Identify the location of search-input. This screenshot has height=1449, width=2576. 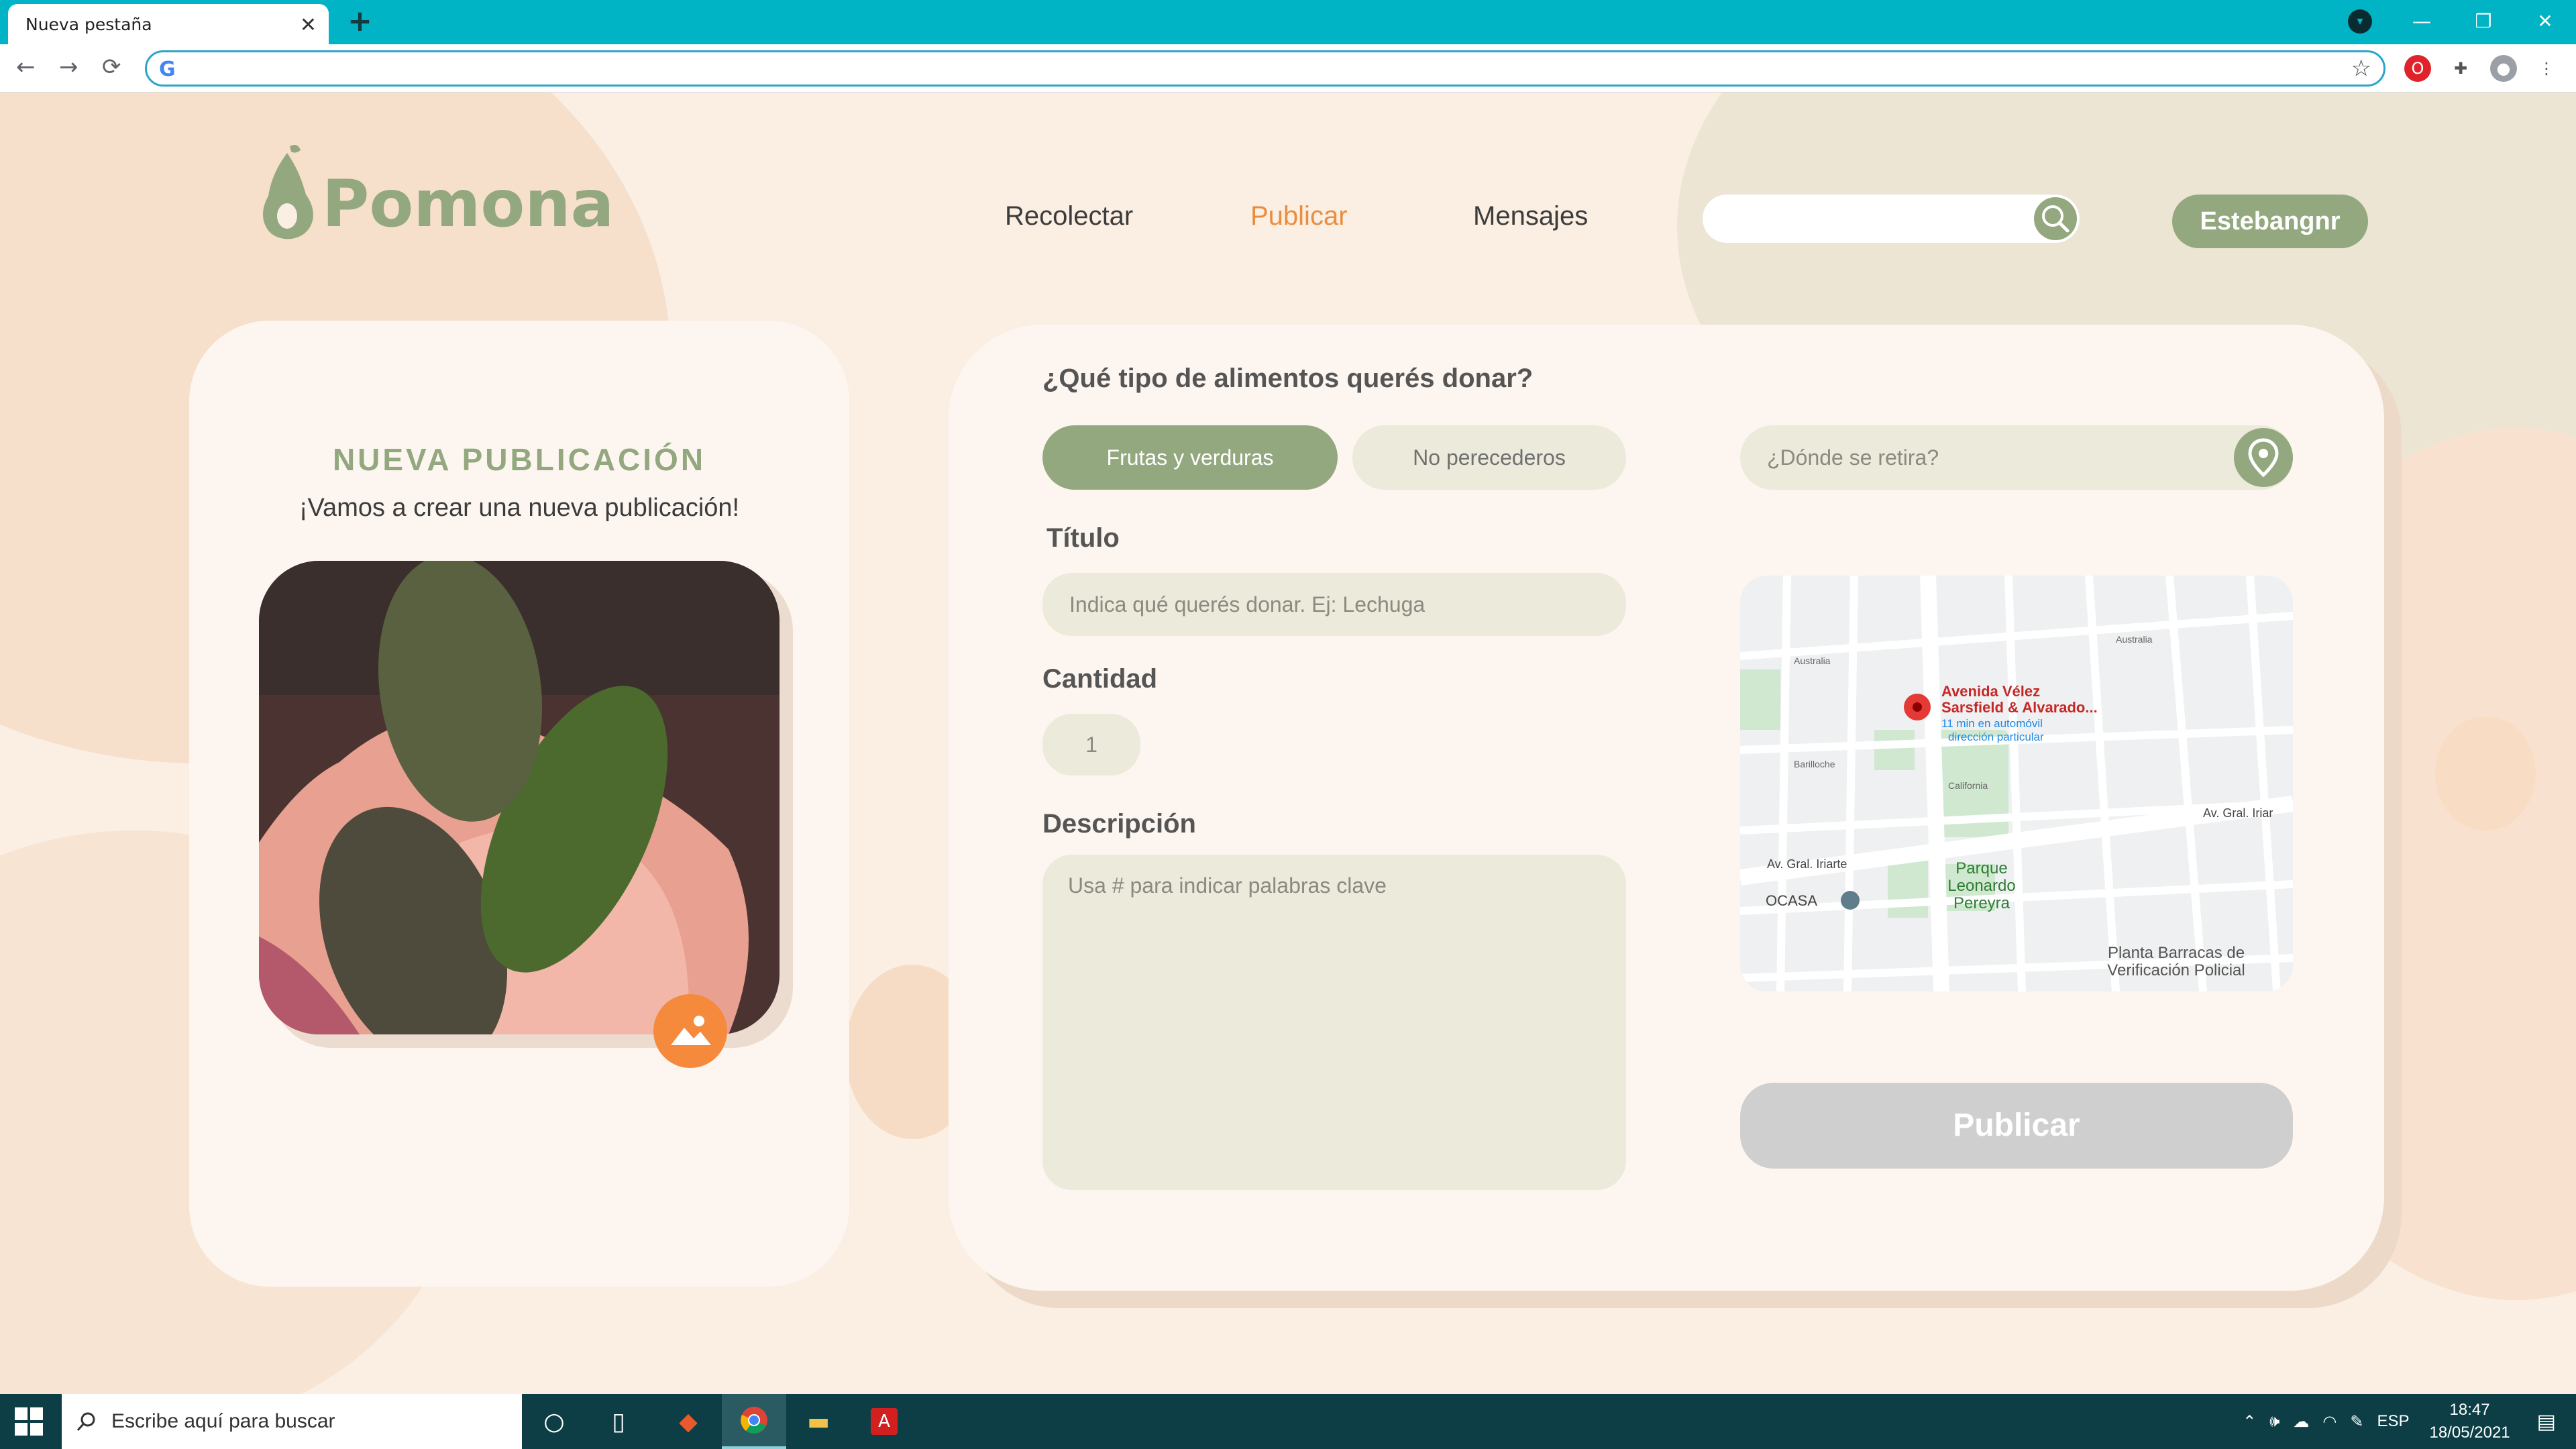
(1891, 219).